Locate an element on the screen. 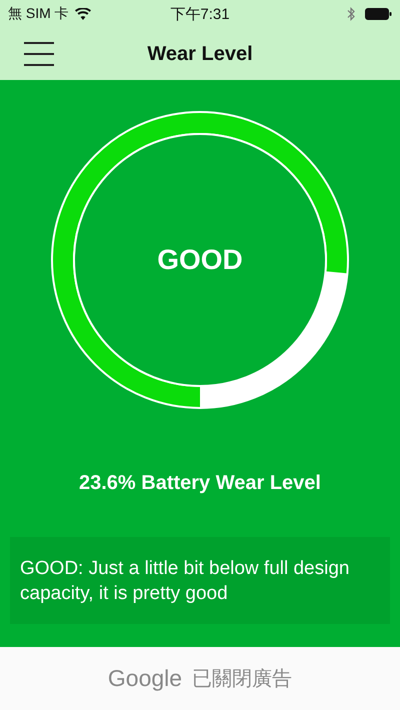  carrier-text: 無 SIM 卡 is located at coordinates (38, 14).